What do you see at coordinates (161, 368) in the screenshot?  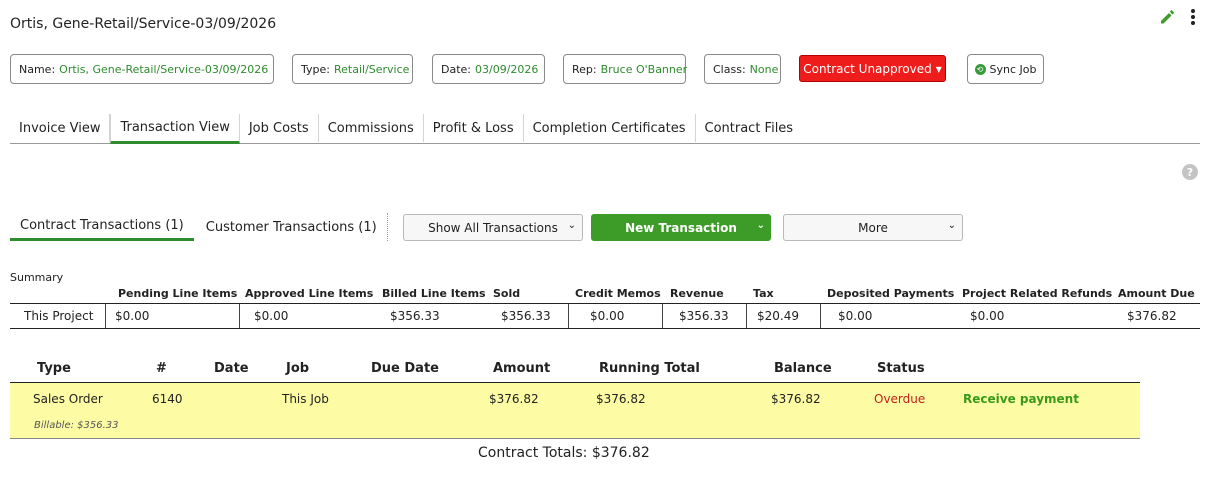 I see `transactions-header: #` at bounding box center [161, 368].